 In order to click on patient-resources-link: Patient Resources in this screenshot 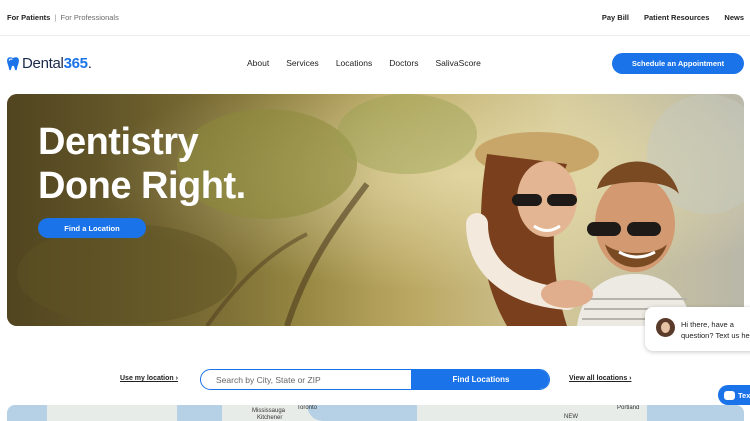, I will do `click(676, 17)`.